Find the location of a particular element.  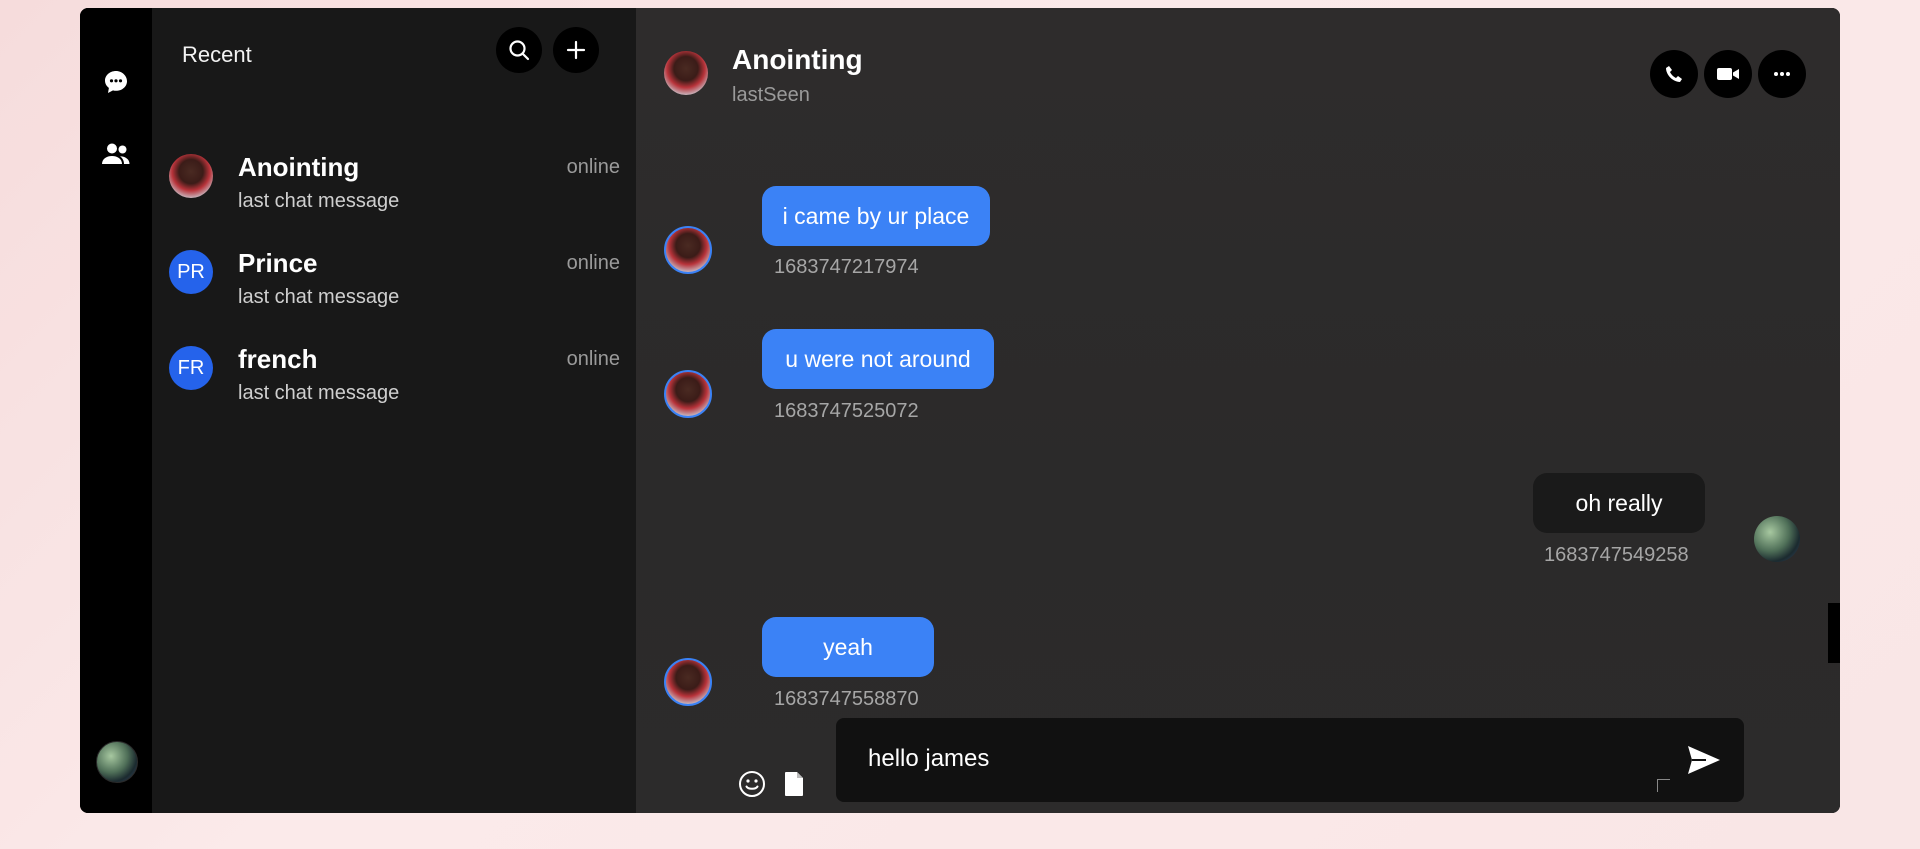

more-icon is located at coordinates (1782, 74).